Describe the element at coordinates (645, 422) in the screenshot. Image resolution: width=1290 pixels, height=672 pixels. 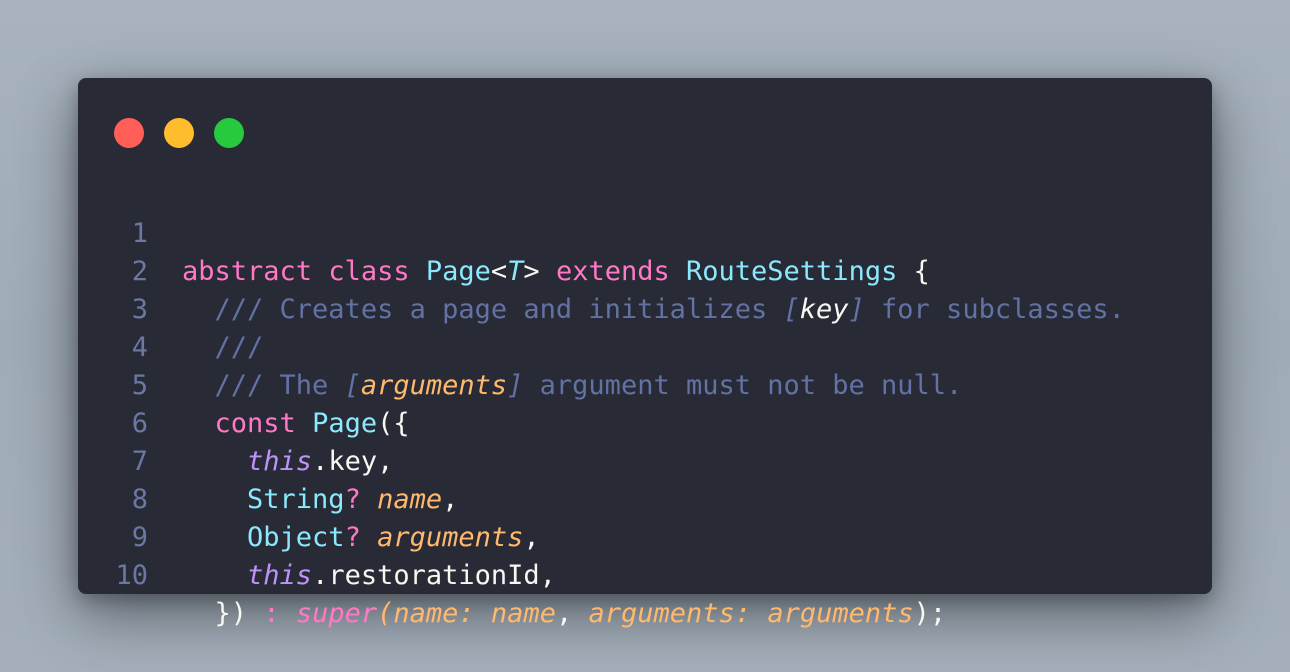
I see `code-line: 6 this.key,` at that location.